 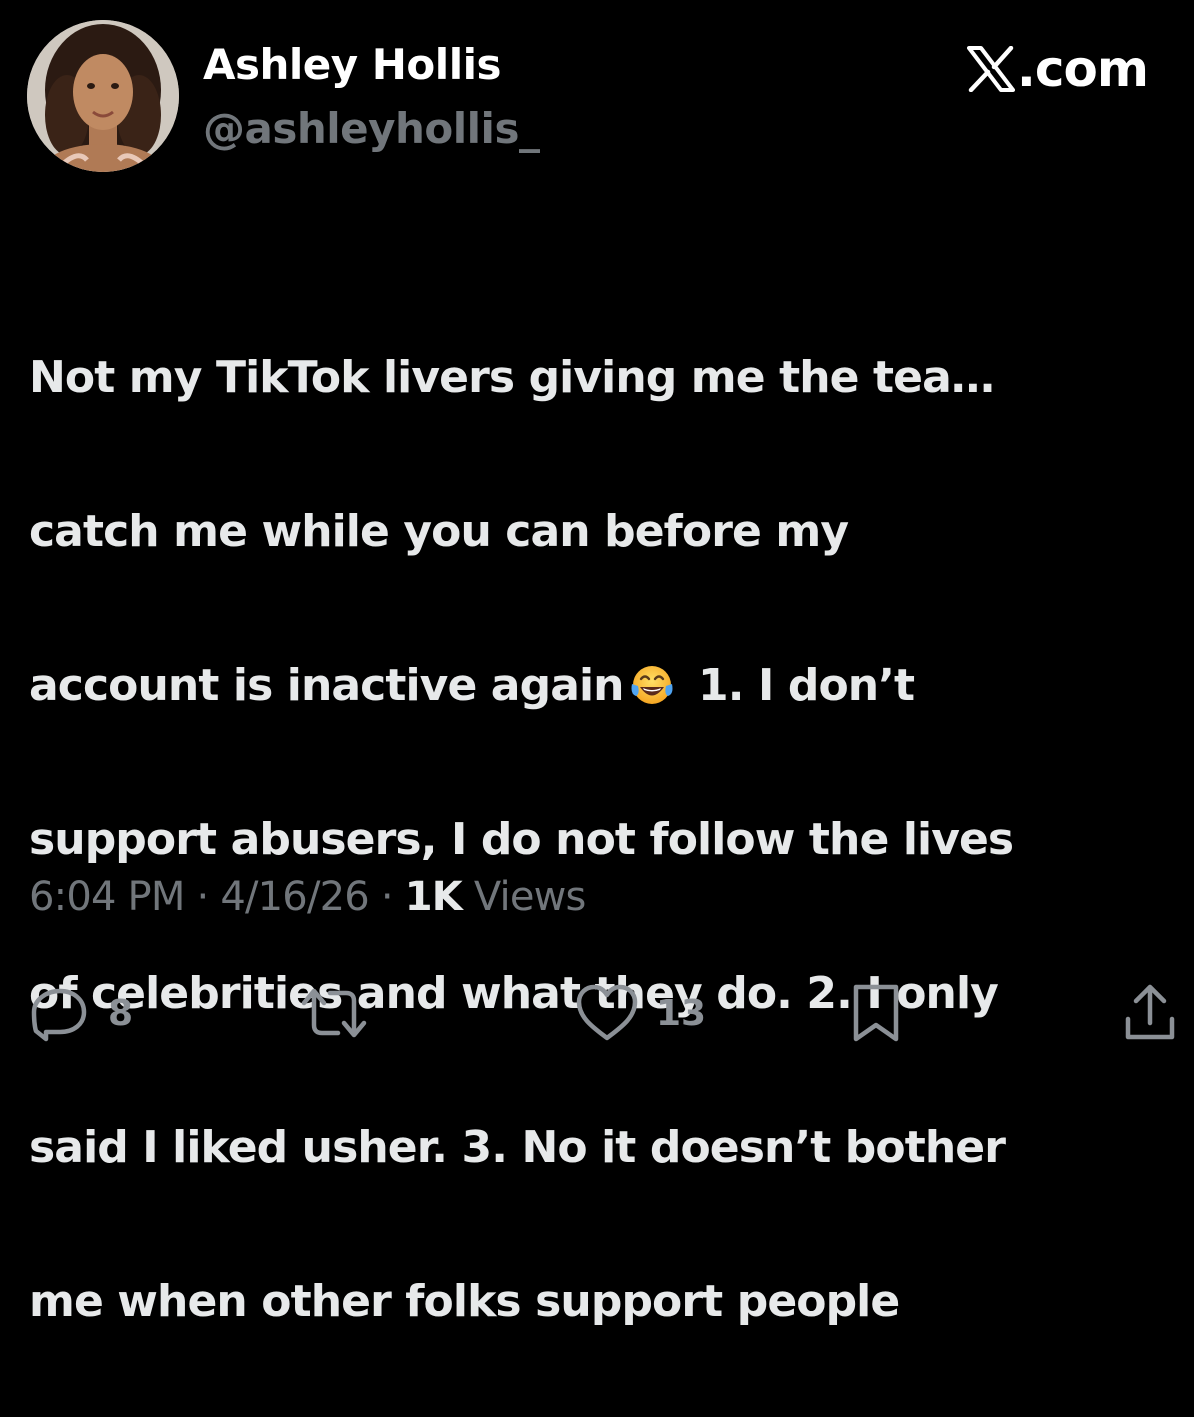 What do you see at coordinates (294, 897) in the screenshot?
I see `tweet-date: 4/16/26` at bounding box center [294, 897].